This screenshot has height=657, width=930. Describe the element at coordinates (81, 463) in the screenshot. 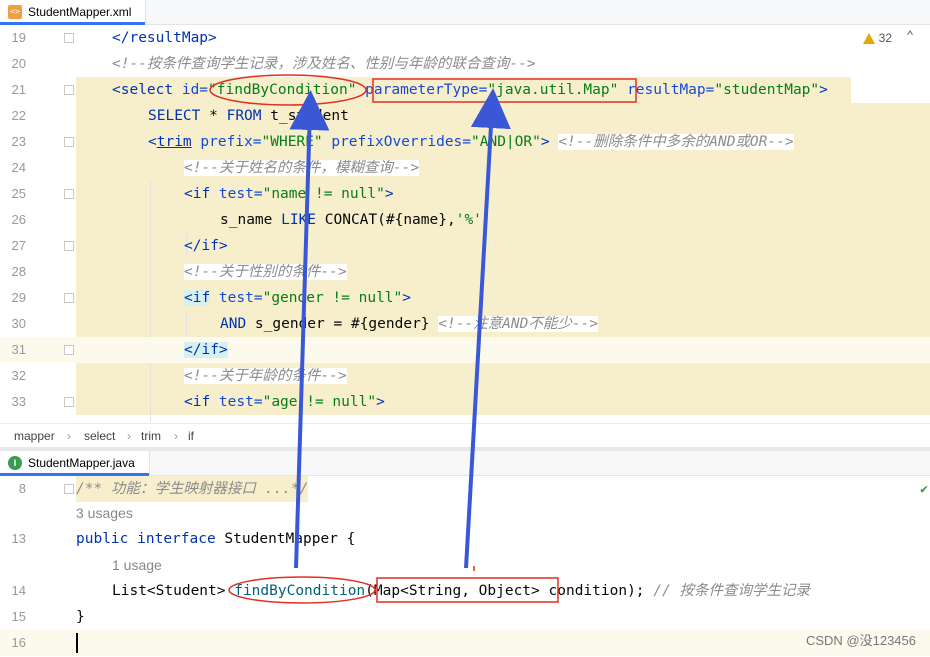

I see `java-tab-title: StudentMapper.java` at that location.